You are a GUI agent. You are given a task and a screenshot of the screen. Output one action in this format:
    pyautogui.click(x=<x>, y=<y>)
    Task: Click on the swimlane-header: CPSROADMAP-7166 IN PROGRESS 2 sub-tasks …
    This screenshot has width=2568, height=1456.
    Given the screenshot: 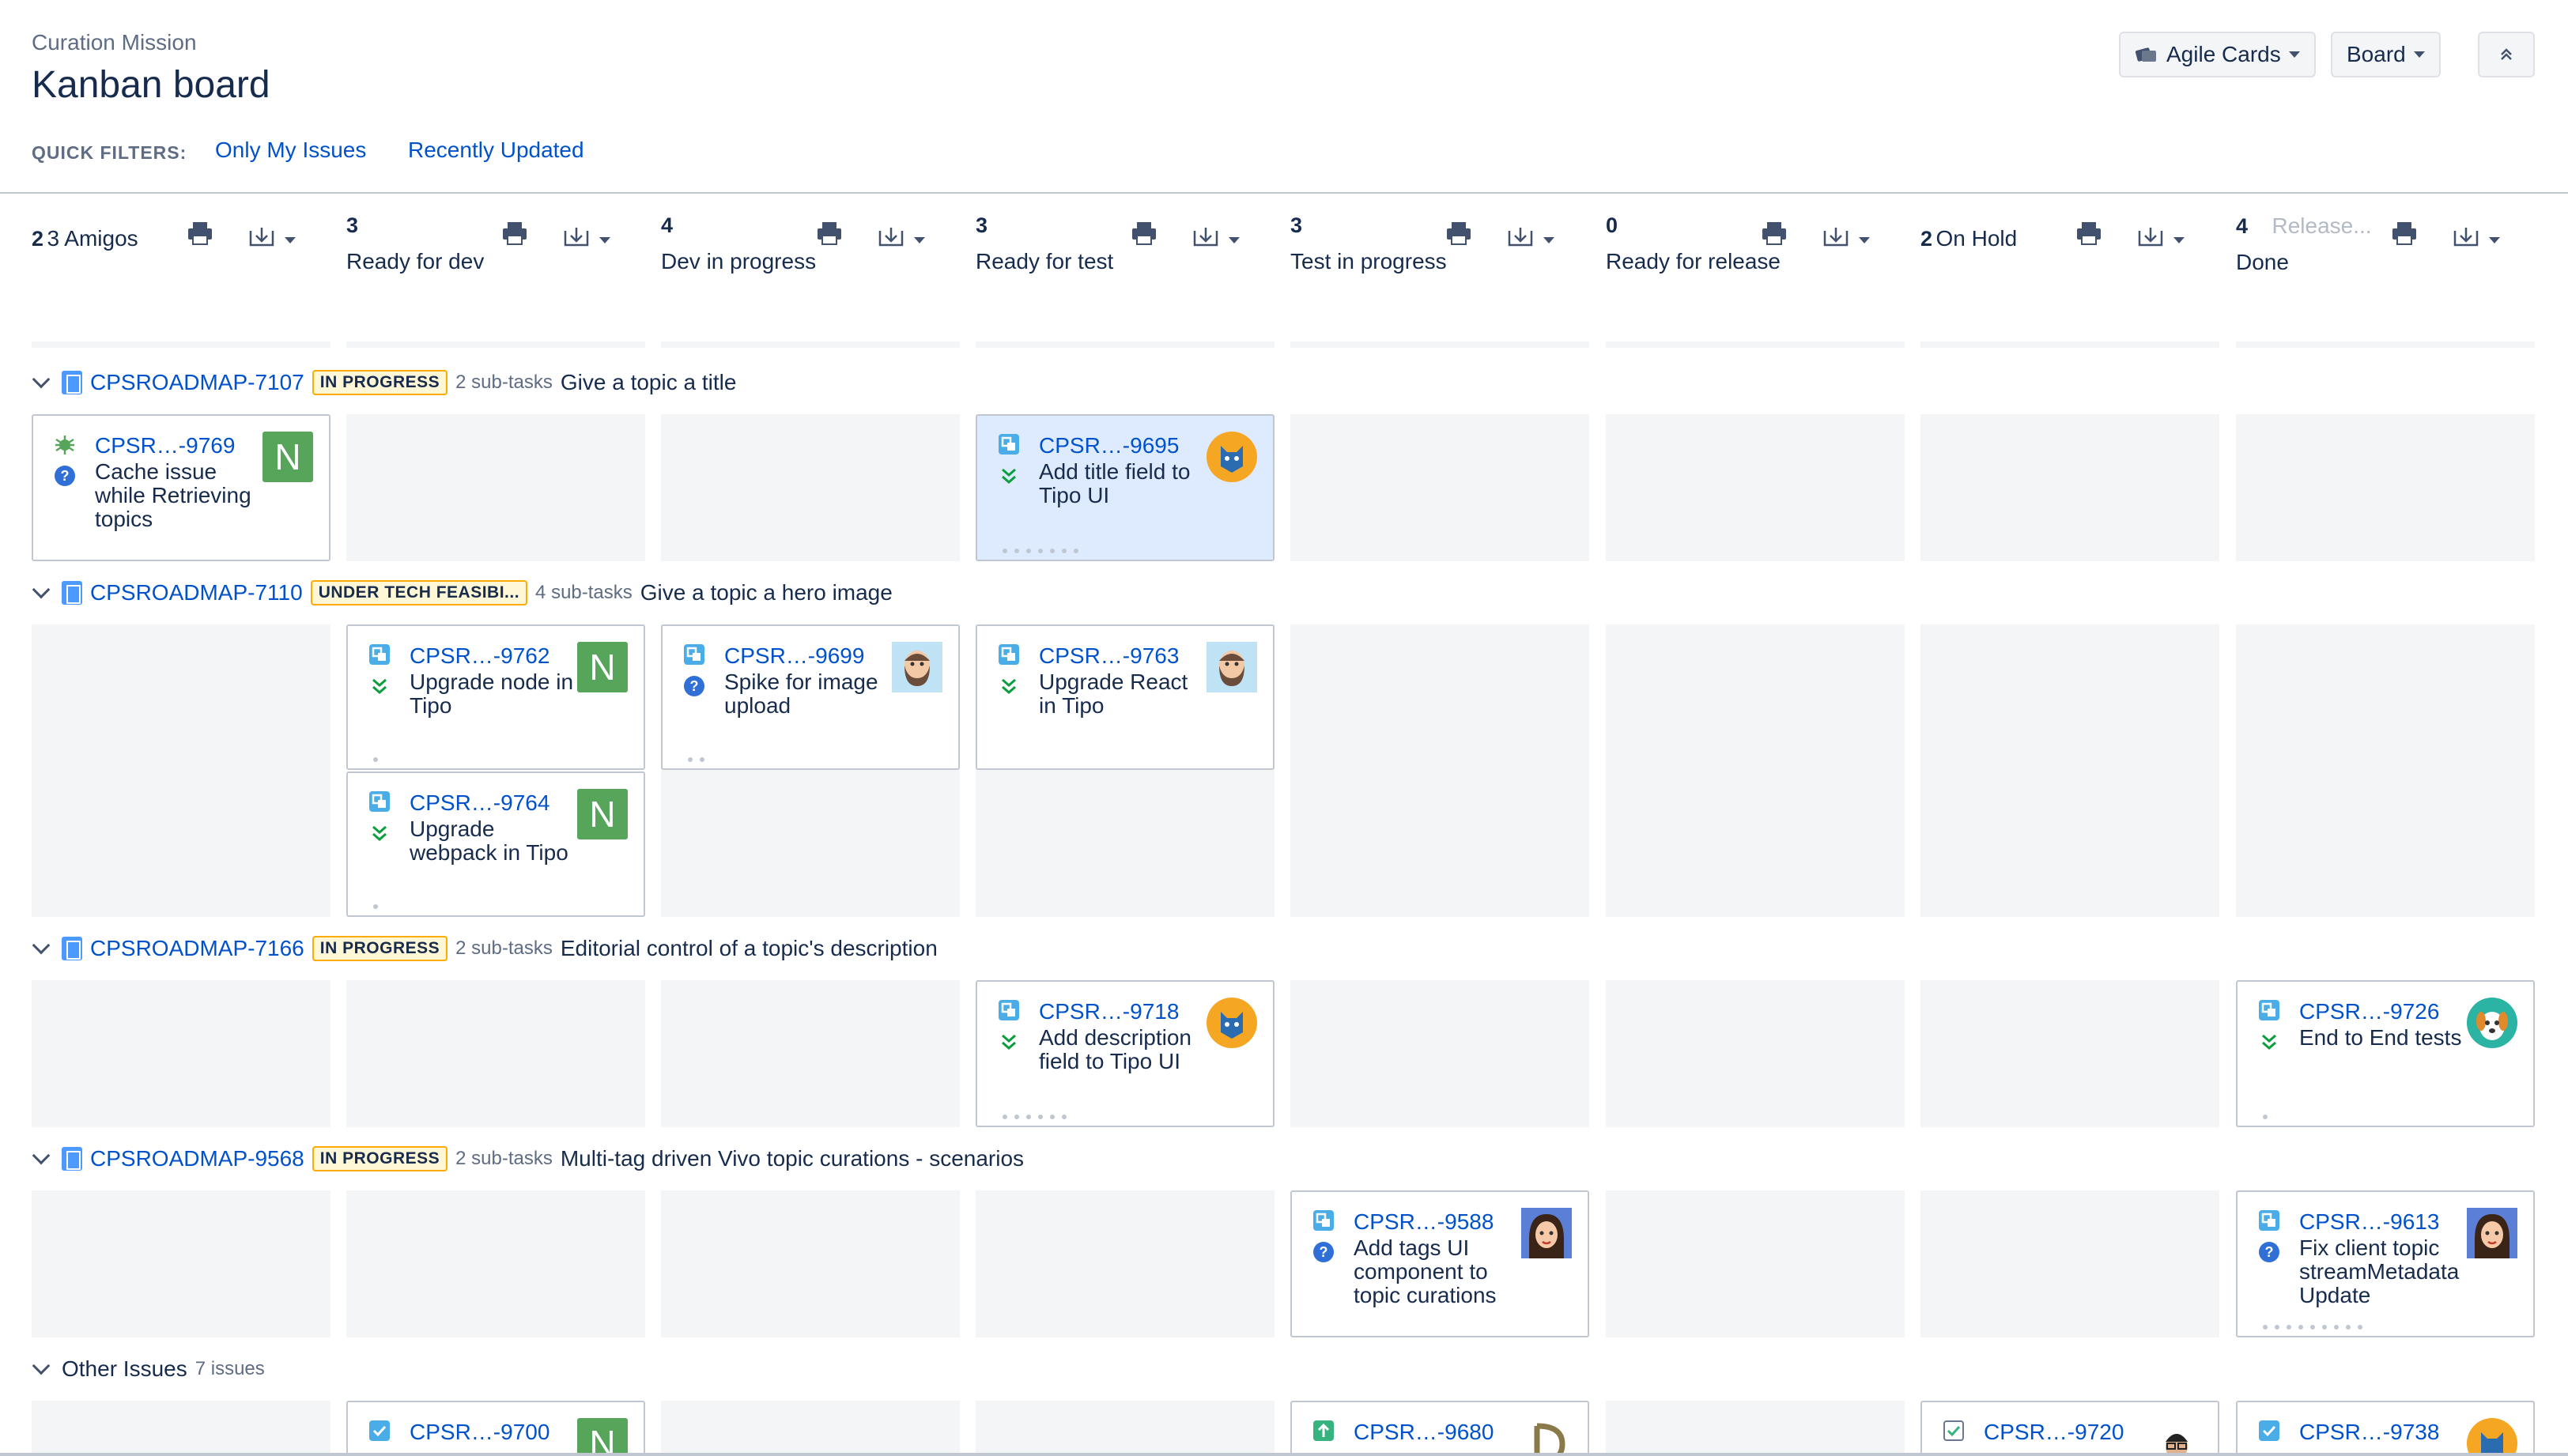 What is the action you would take?
    pyautogui.click(x=485, y=948)
    